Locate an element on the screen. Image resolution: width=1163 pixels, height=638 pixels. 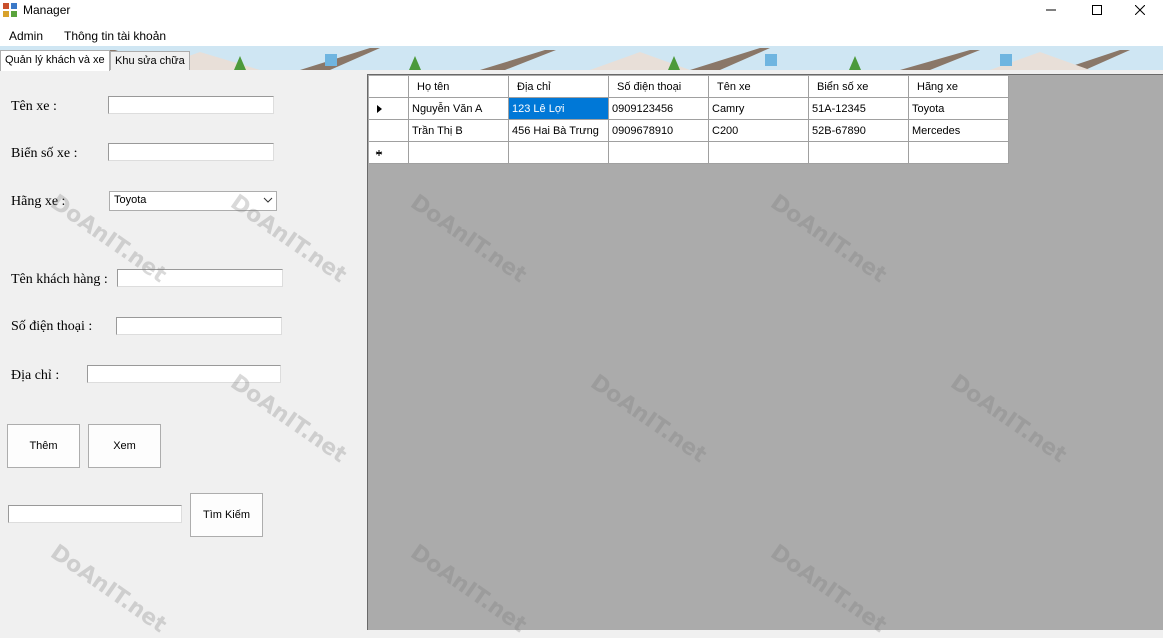
grid-cell: Nguyễn Văn A is located at coordinates (459, 109).